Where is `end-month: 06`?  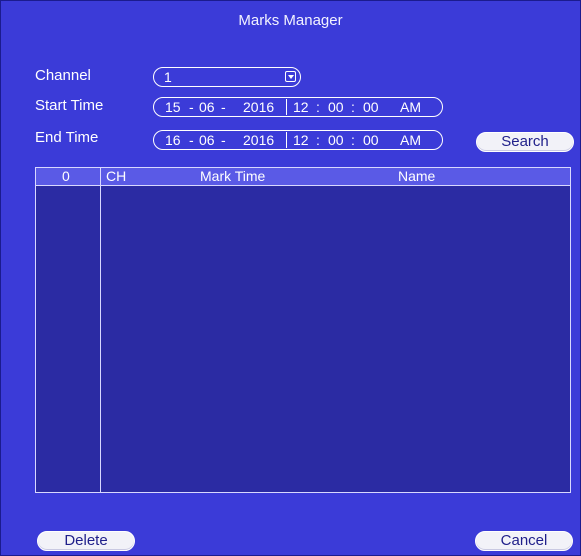 end-month: 06 is located at coordinates (207, 140).